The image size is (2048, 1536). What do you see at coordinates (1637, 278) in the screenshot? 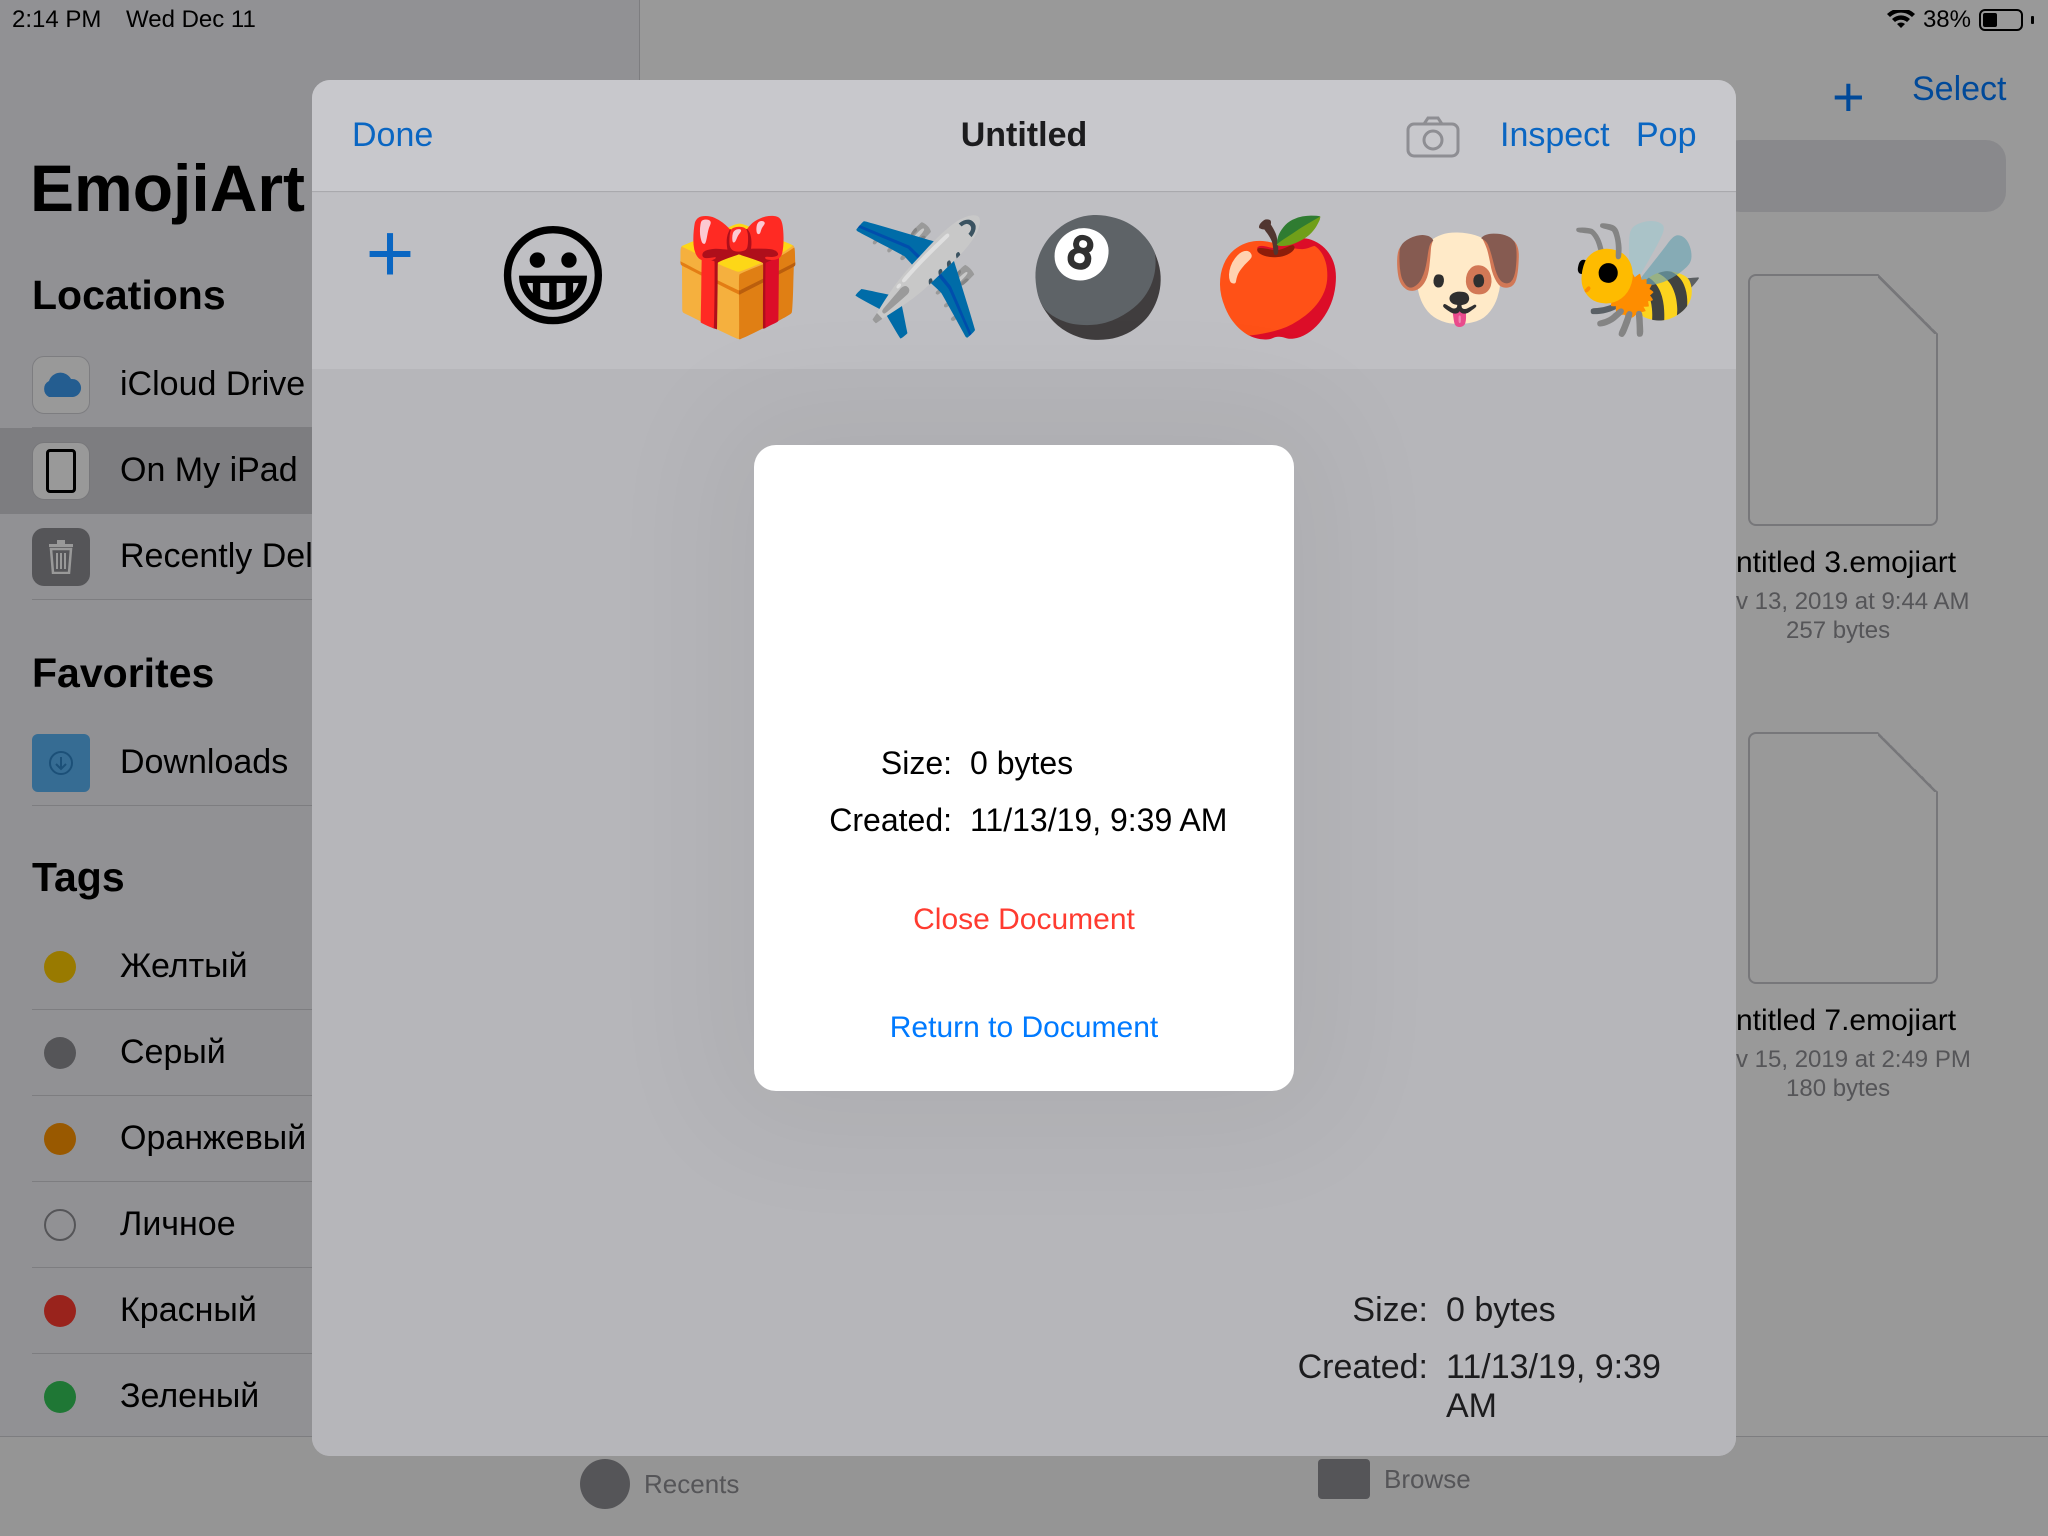
I see `emoji-bee: 🐝` at bounding box center [1637, 278].